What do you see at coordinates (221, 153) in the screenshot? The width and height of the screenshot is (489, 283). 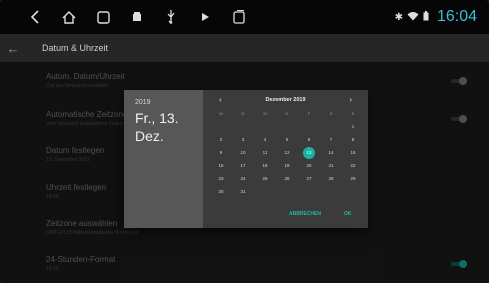 I see `calendar-day: 9` at bounding box center [221, 153].